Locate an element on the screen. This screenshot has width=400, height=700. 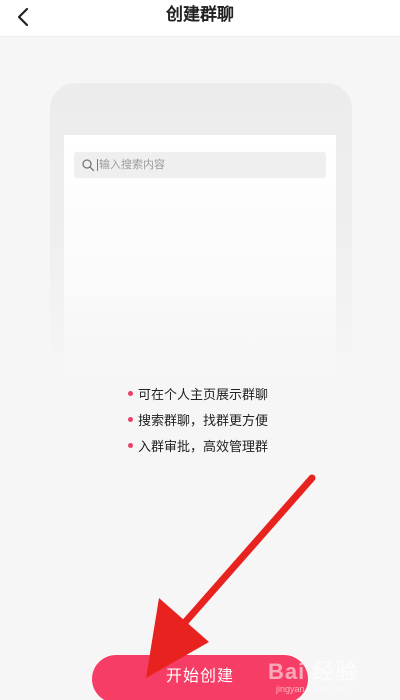
page-title: 创建群聊 is located at coordinates (200, 15).